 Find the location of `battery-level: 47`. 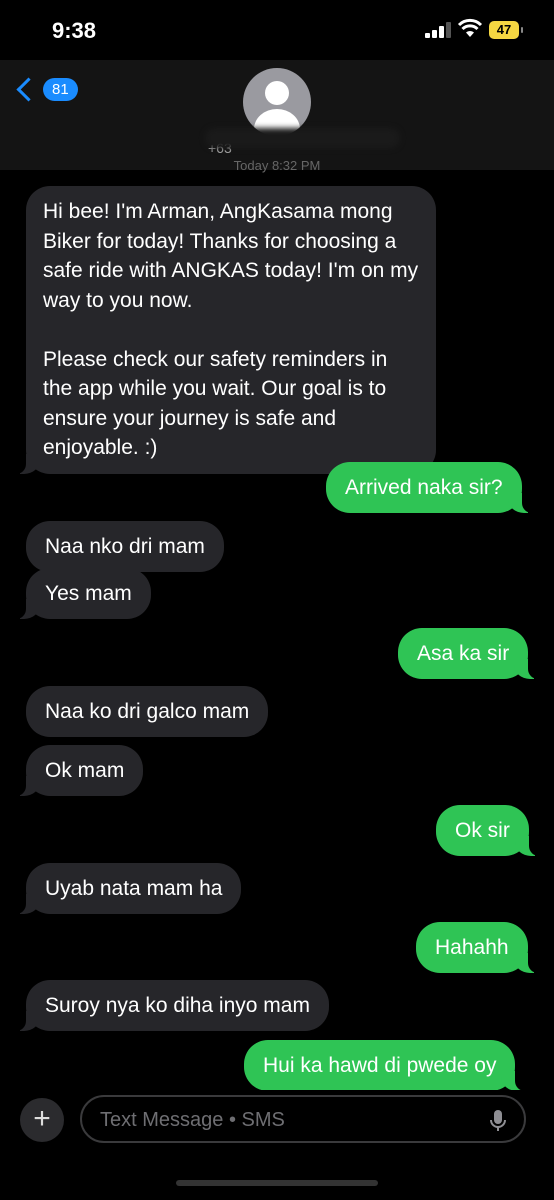

battery-level: 47 is located at coordinates (504, 29).